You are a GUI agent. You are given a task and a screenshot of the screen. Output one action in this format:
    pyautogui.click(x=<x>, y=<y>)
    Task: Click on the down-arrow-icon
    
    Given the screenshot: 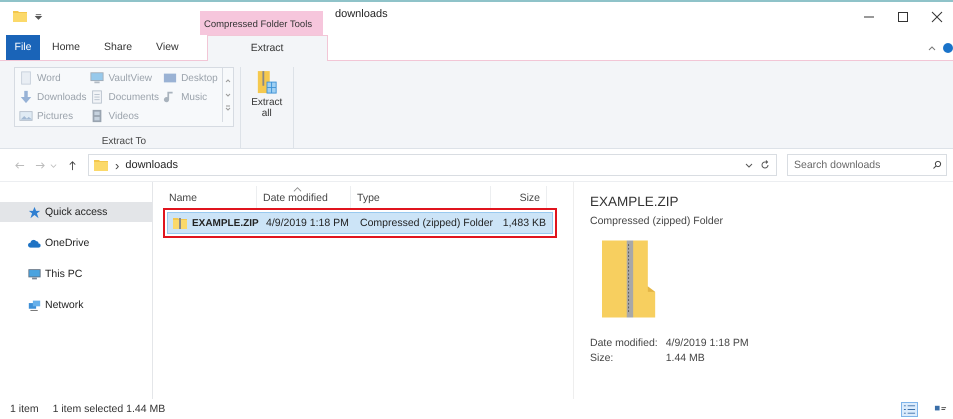 What is the action you would take?
    pyautogui.click(x=26, y=97)
    